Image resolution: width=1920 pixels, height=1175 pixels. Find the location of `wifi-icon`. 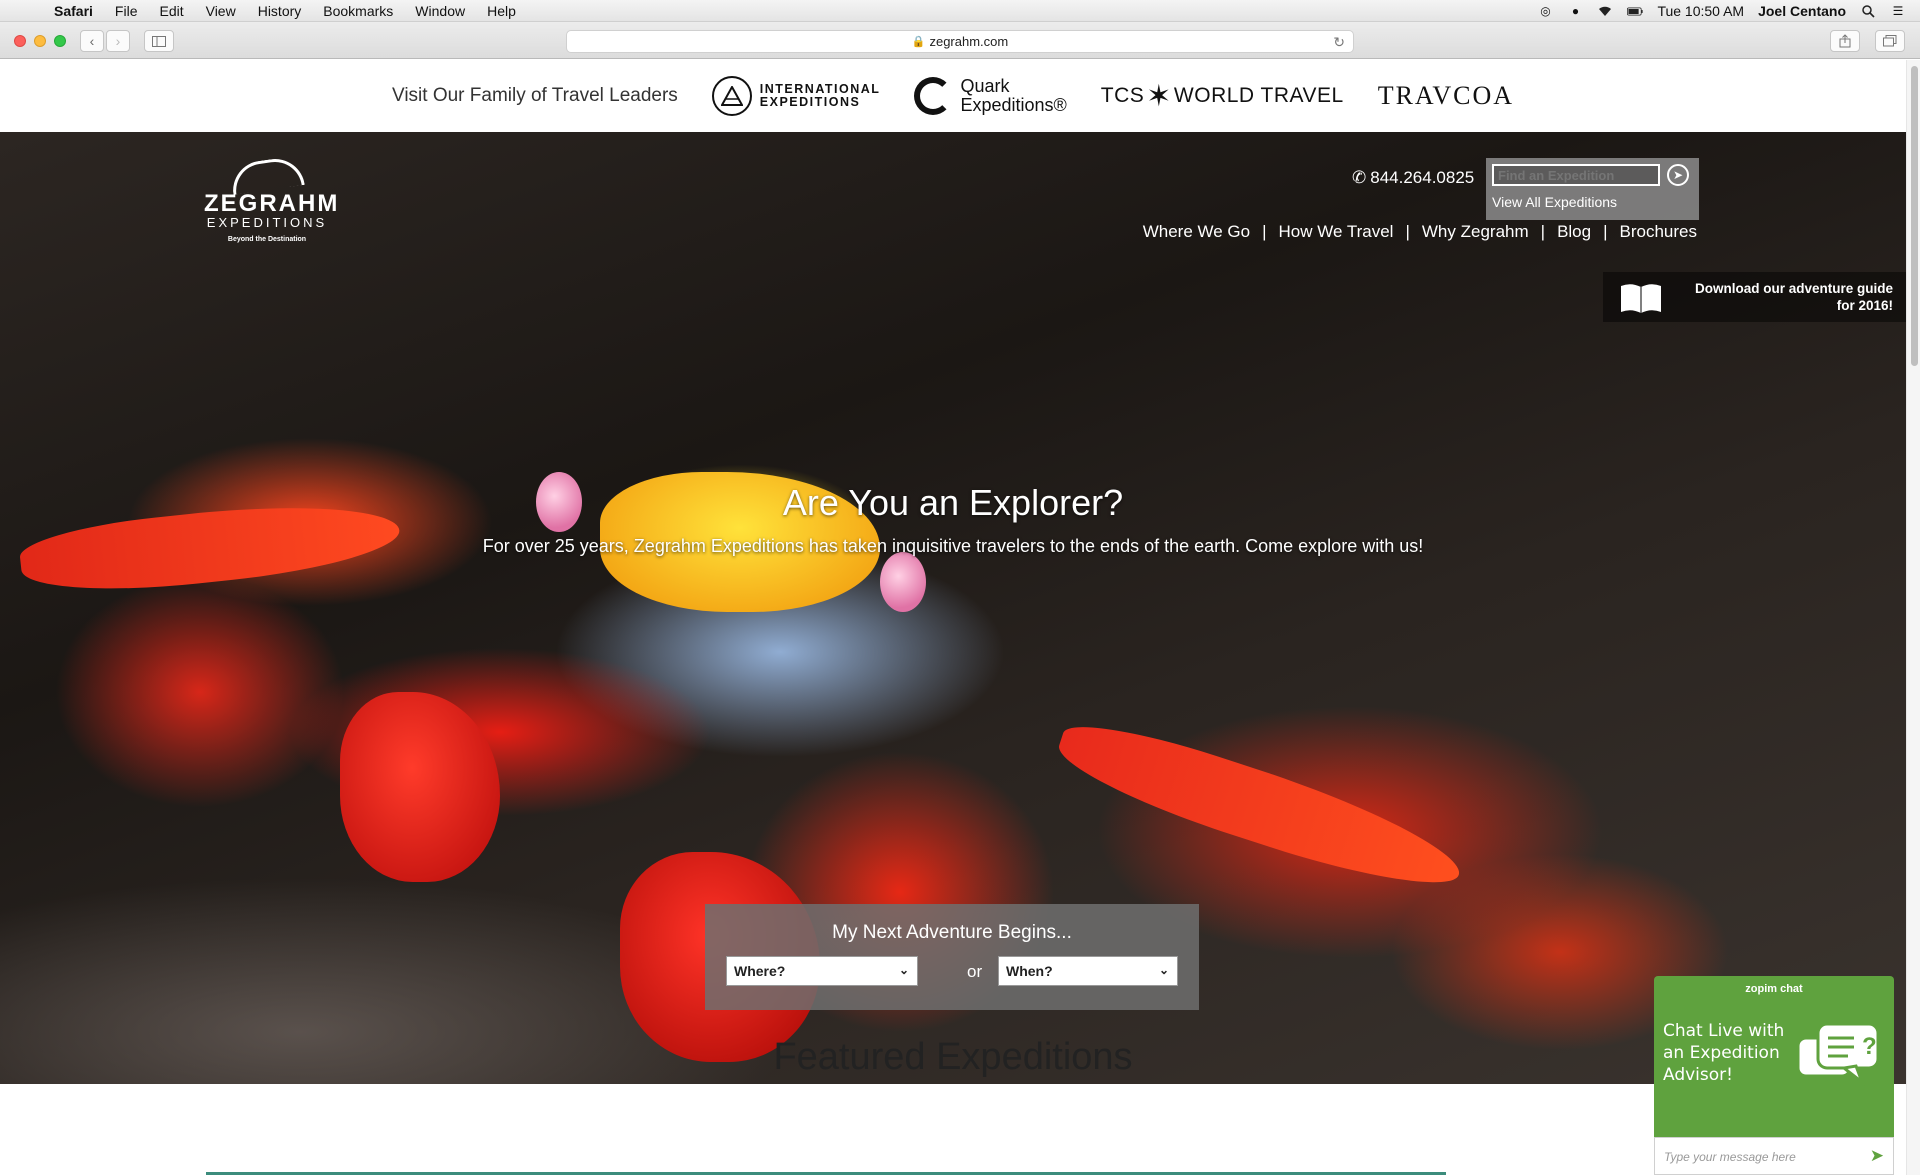

wifi-icon is located at coordinates (1605, 11).